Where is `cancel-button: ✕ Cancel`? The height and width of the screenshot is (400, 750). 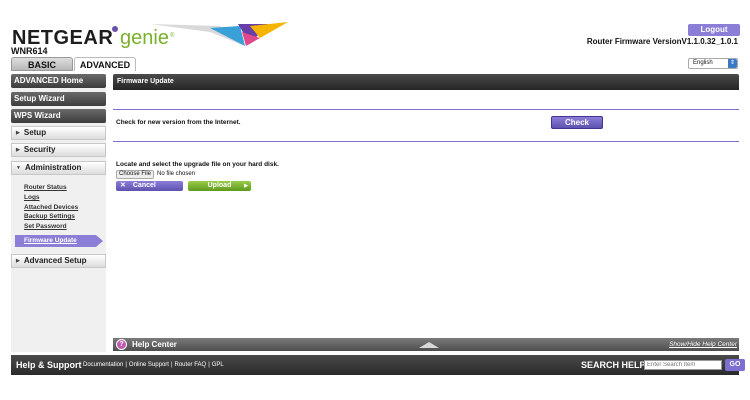
cancel-button: ✕ Cancel is located at coordinates (149, 186).